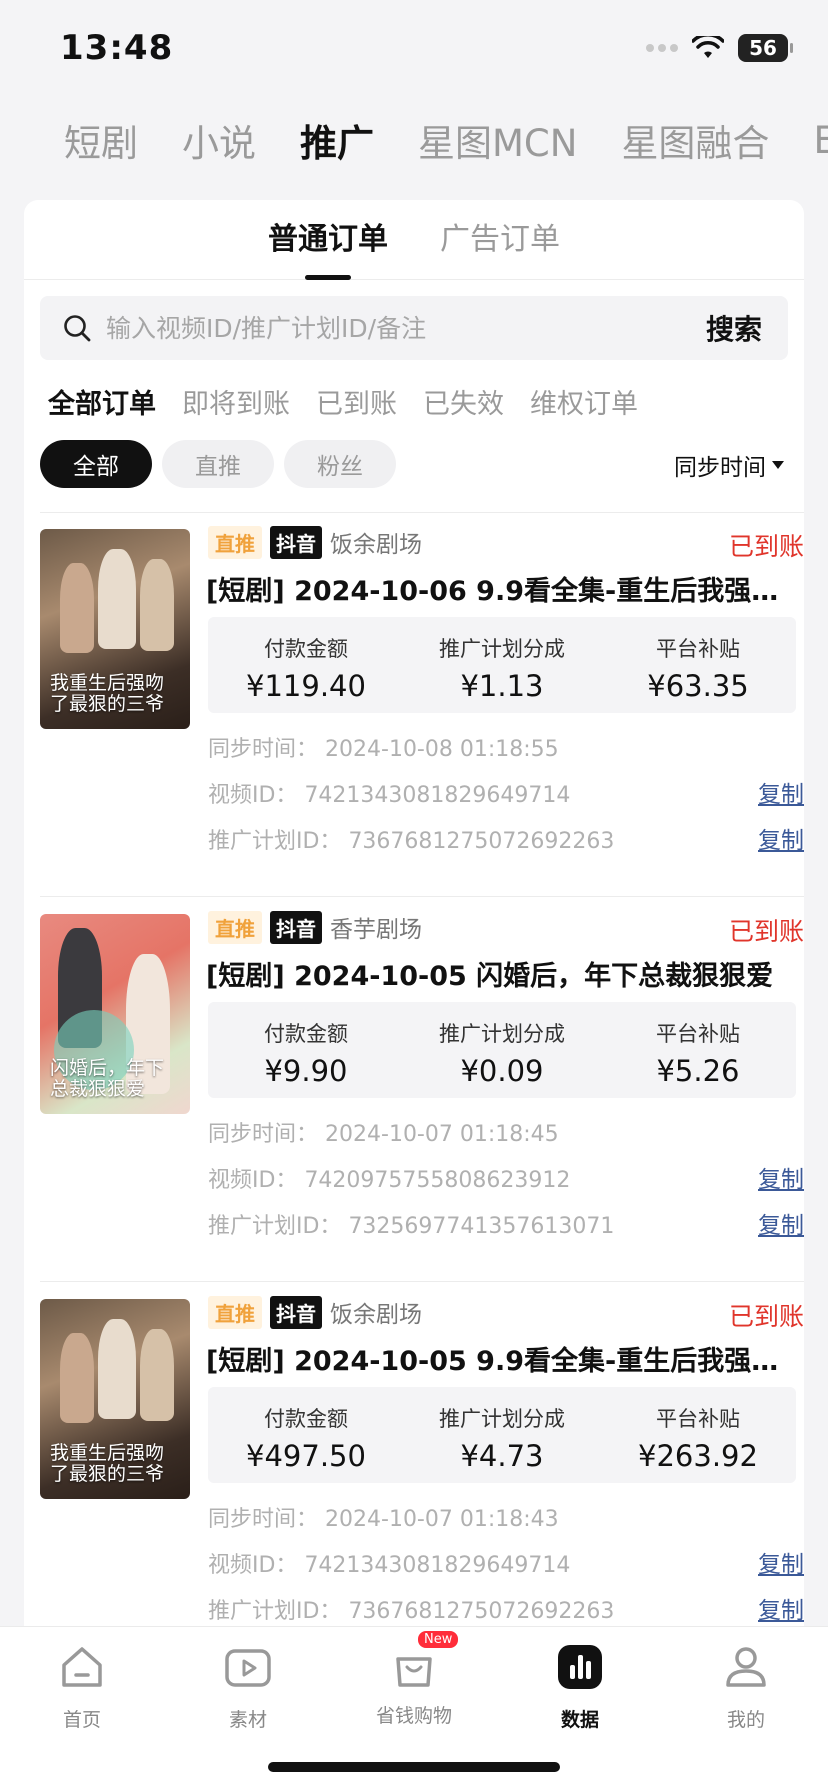 This screenshot has width=828, height=1792. Describe the element at coordinates (584, 401) in the screenshot. I see `filter-rights-protection: 维权订单` at that location.